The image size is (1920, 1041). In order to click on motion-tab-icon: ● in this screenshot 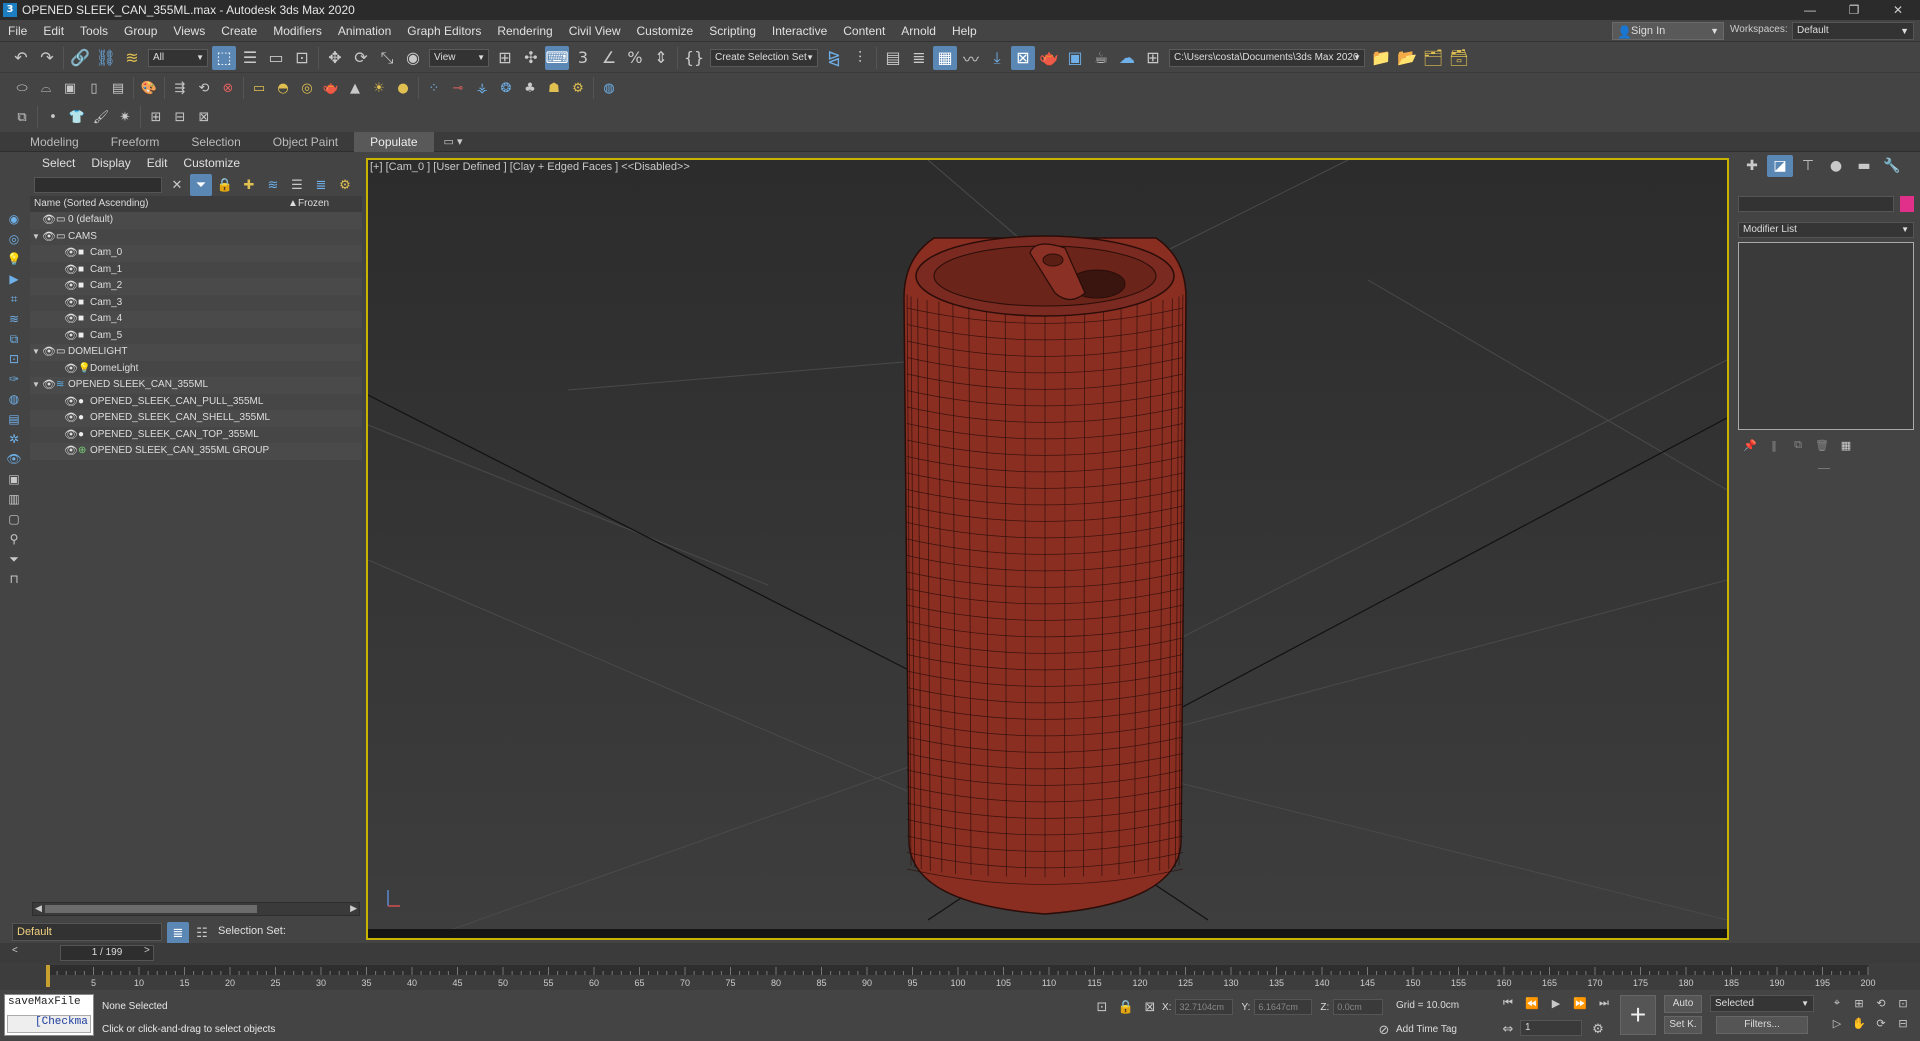, I will do `click(1836, 166)`.